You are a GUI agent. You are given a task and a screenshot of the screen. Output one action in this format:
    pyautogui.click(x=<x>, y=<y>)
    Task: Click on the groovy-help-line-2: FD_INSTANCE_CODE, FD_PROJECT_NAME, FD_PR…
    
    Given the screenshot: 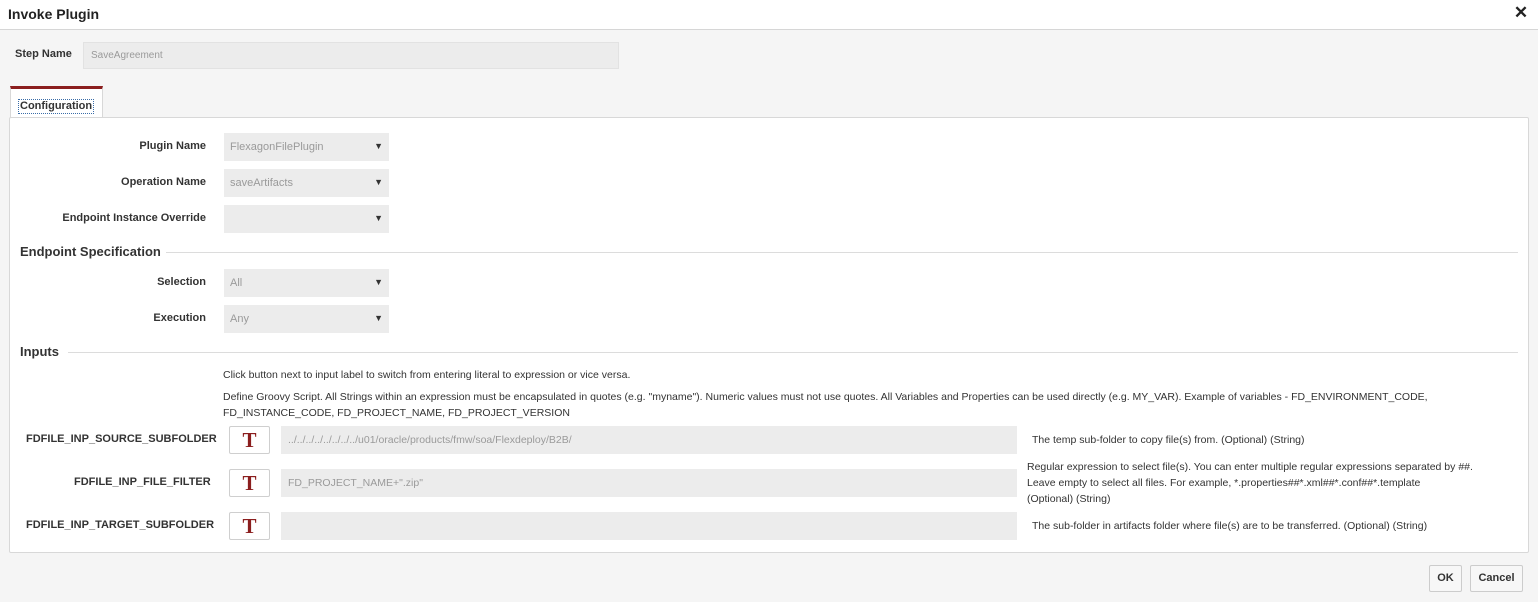 What is the action you would take?
    pyautogui.click(x=396, y=413)
    